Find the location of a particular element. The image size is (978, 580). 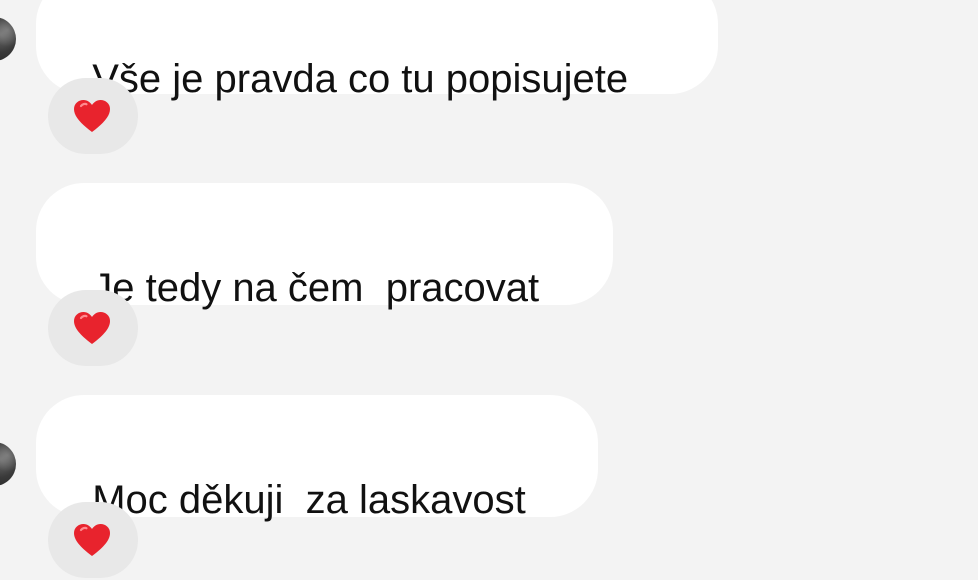

message-text: Vše je pravda co tu popisujete is located at coordinates (360, 79).